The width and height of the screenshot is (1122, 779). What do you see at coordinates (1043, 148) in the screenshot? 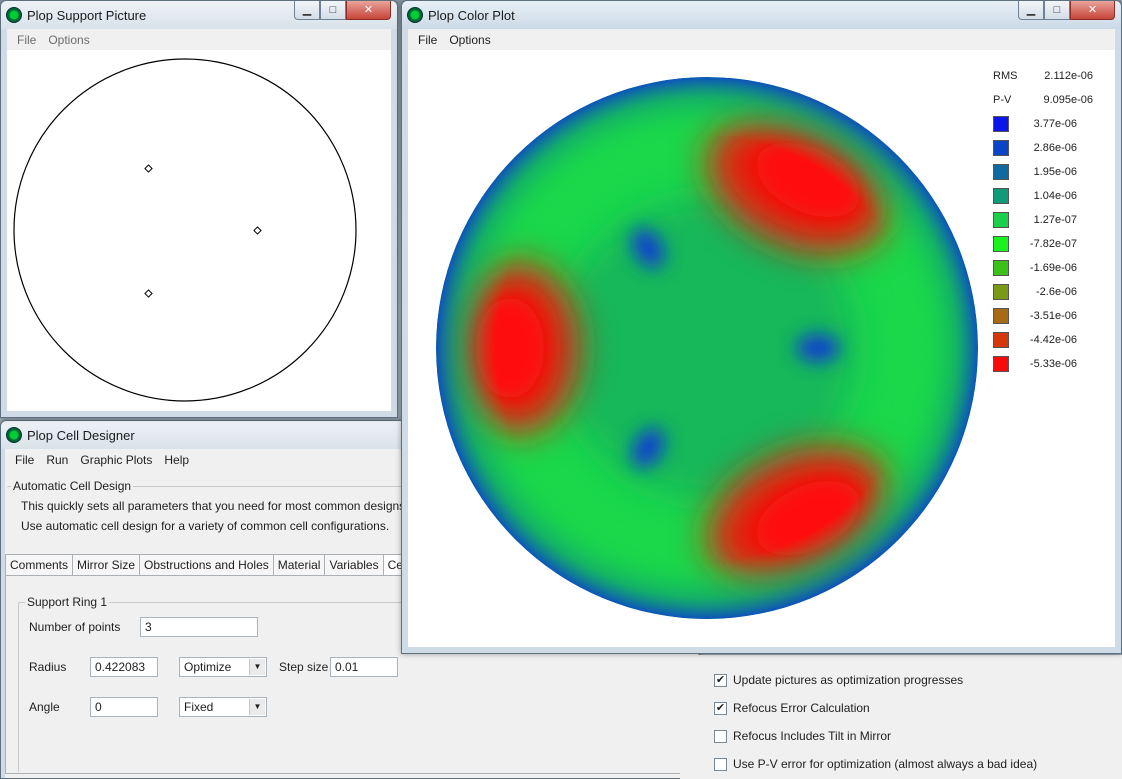
I see `legend-entry: 2.86e-06` at bounding box center [1043, 148].